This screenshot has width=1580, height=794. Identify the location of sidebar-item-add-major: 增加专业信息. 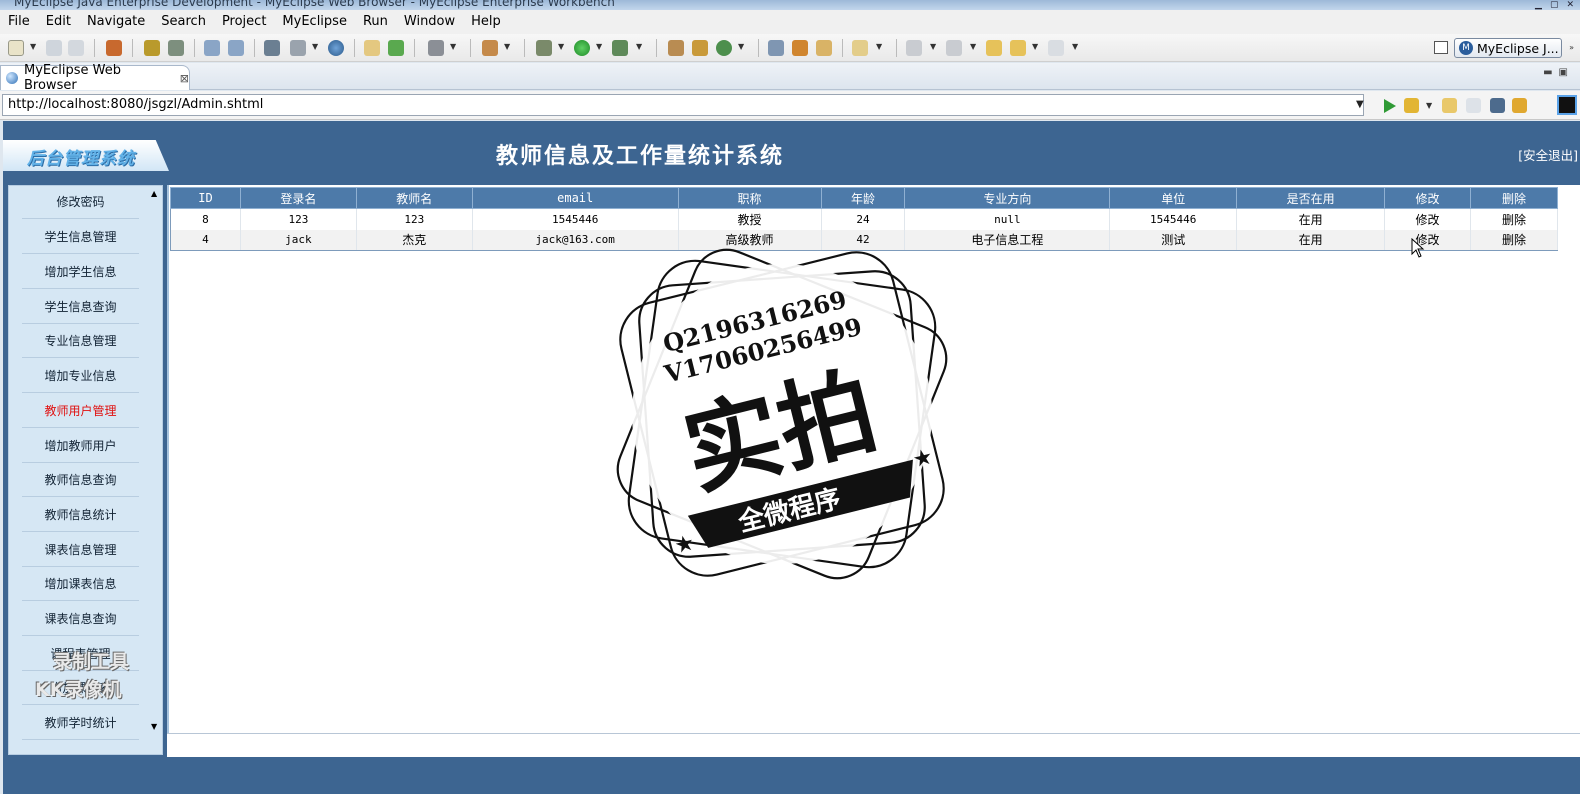
(80, 376).